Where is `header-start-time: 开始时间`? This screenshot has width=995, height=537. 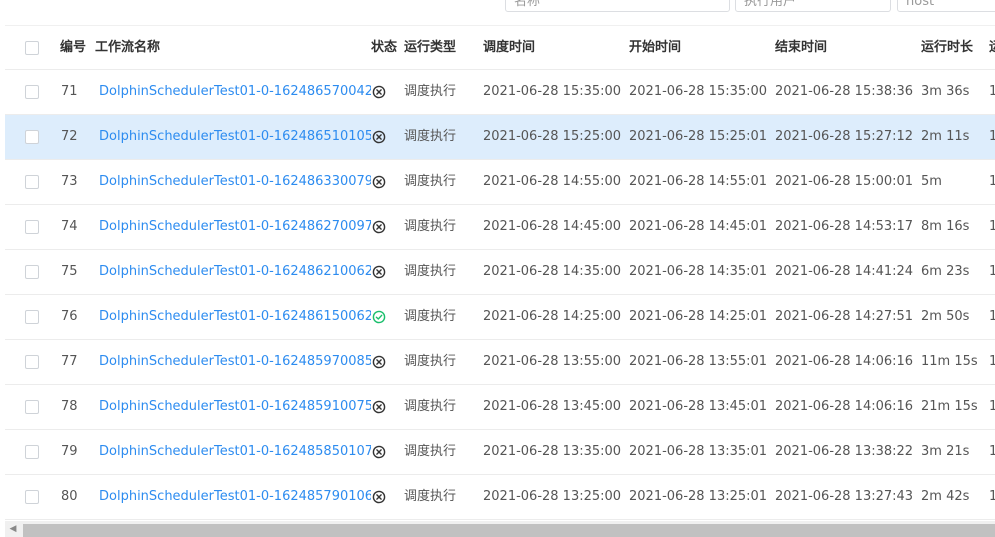 header-start-time: 开始时间 is located at coordinates (655, 47).